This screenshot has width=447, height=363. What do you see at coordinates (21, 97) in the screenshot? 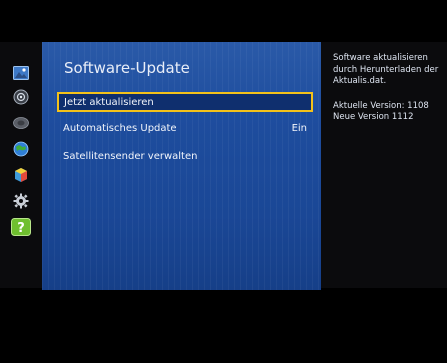
I see `sound-icon` at bounding box center [21, 97].